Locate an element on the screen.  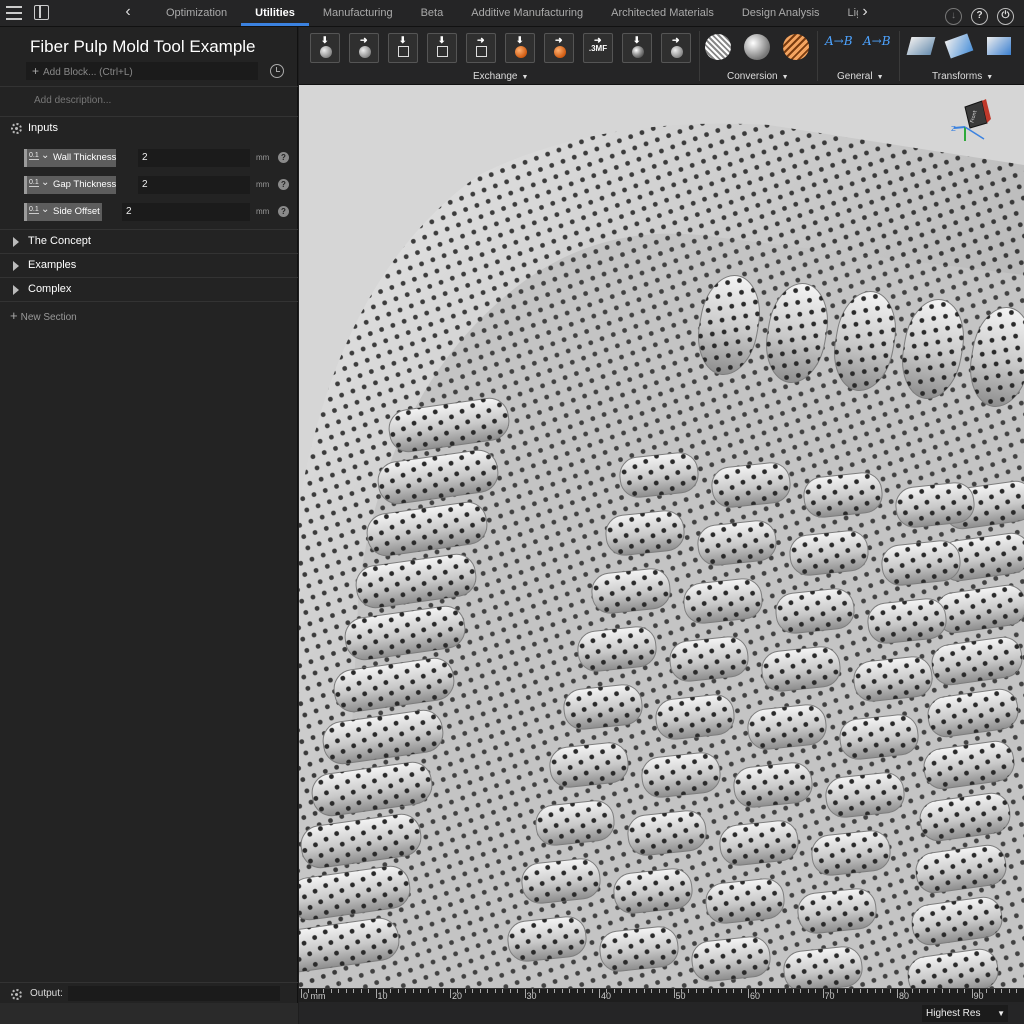
rename-variable-icon: A→B is located at coordinates (839, 41).